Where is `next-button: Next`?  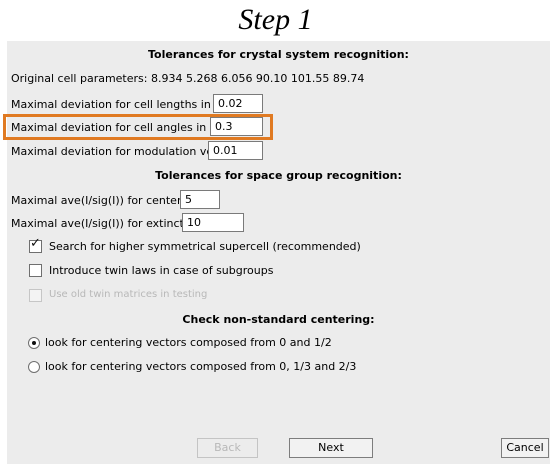 next-button: Next is located at coordinates (331, 448).